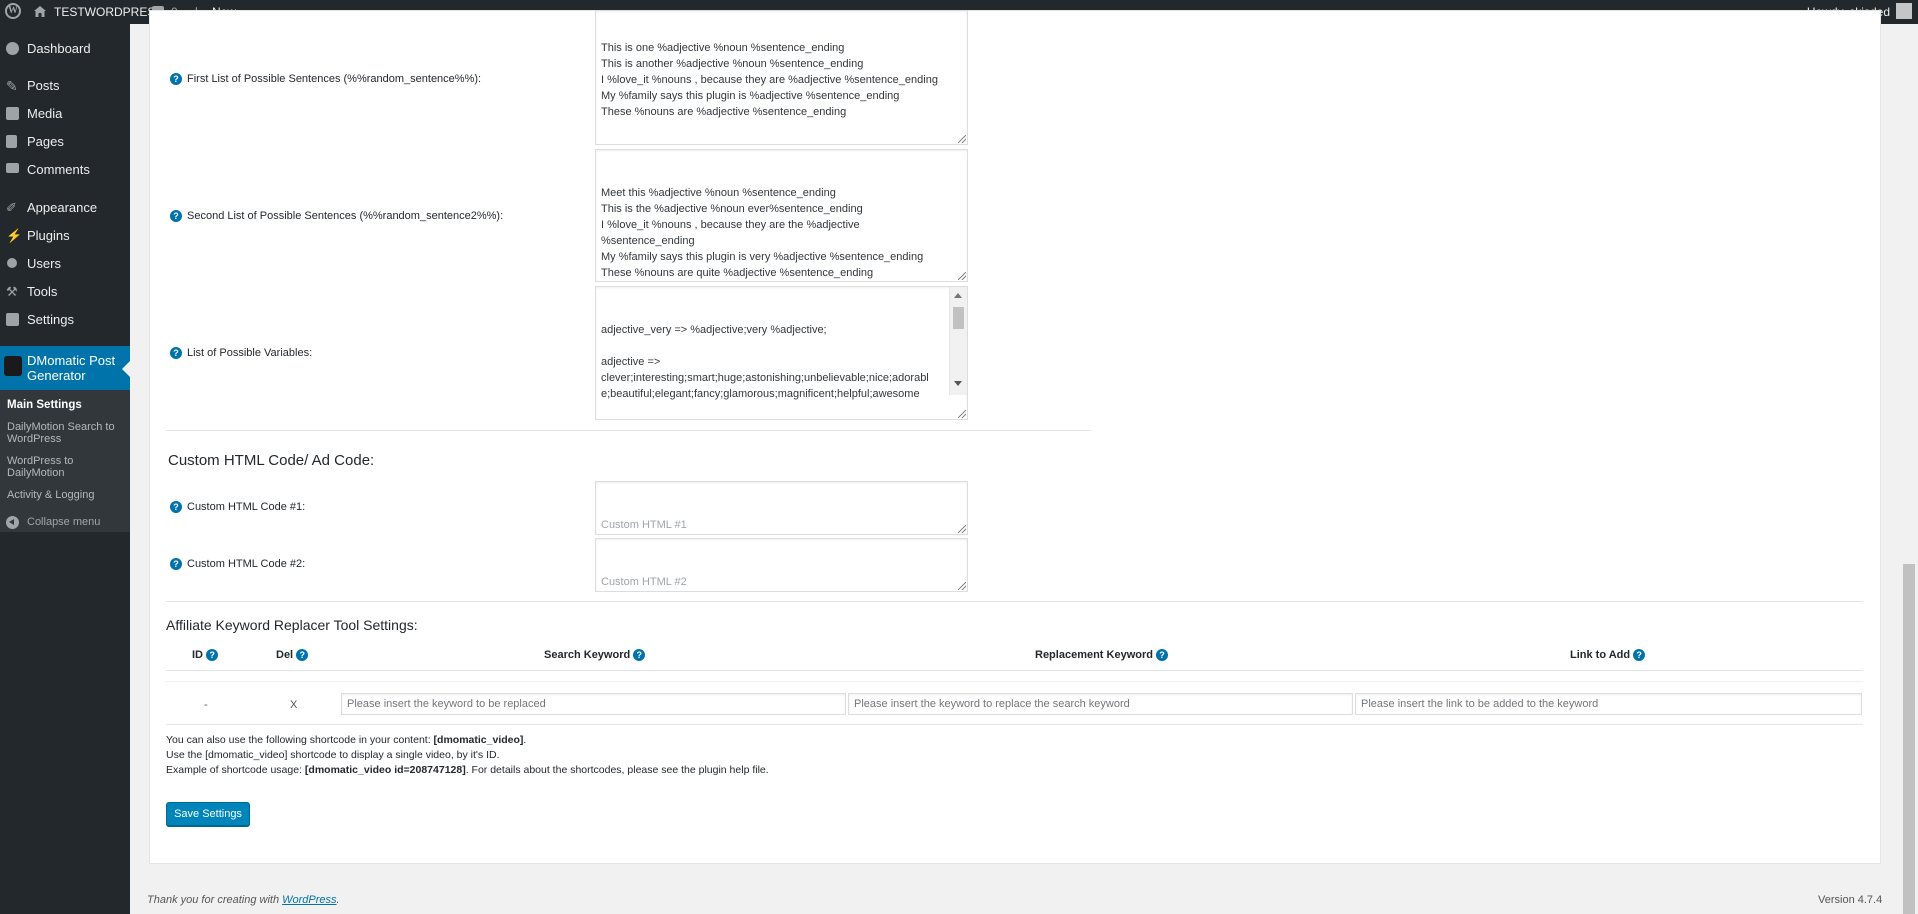 The height and width of the screenshot is (914, 1918). Describe the element at coordinates (525, 740) in the screenshot. I see `note-text: .` at that location.